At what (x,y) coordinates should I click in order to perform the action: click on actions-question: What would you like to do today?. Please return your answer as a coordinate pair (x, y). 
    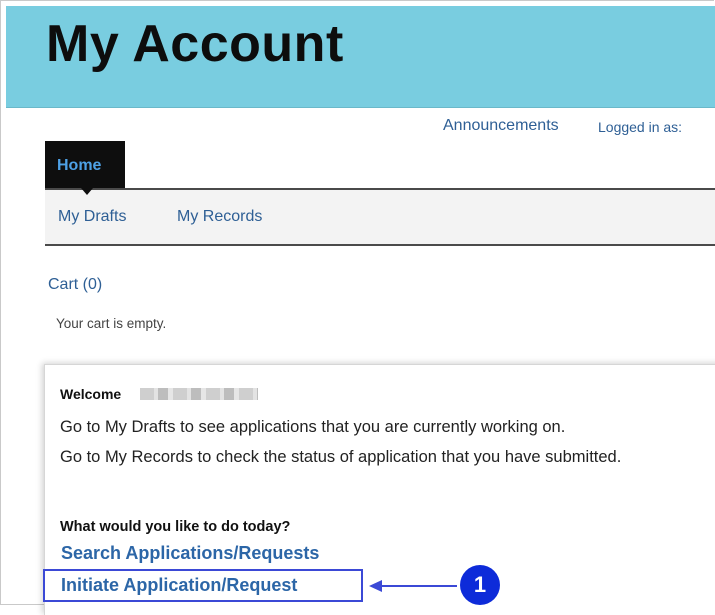
    Looking at the image, I should click on (175, 527).